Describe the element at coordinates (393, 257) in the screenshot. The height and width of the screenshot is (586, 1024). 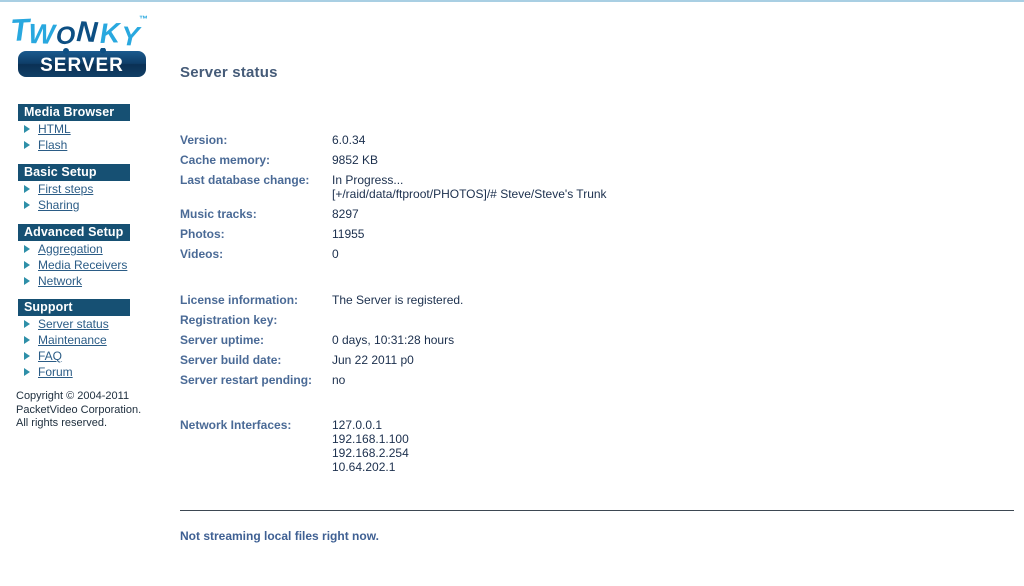
I see `table-row-videos: Videos: 0` at that location.